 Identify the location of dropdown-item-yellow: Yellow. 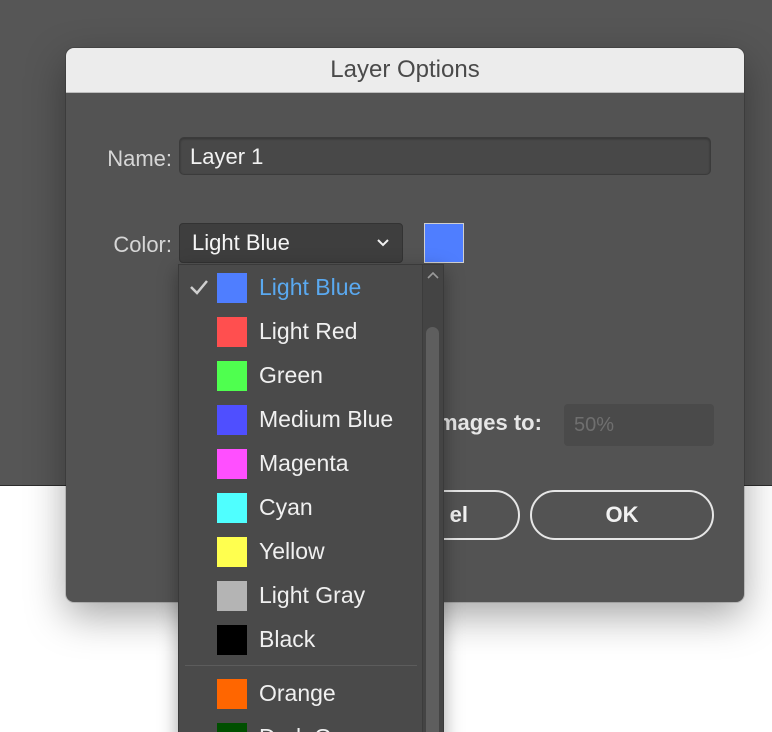
(299, 551).